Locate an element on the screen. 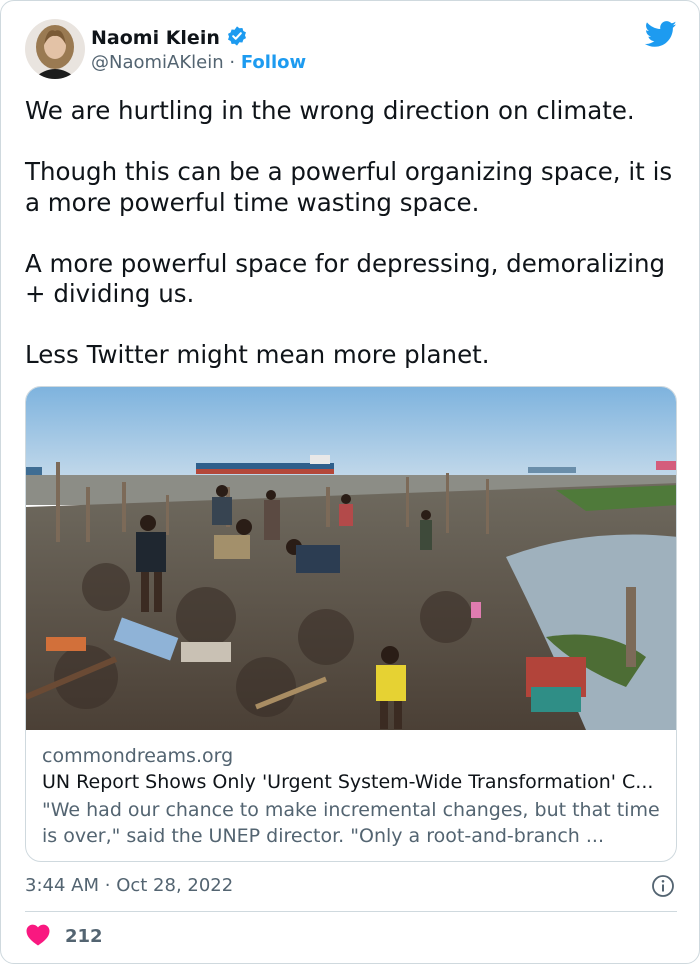 This screenshot has height=964, width=700. tweet-header: Naomi Klein @NaomiAKlein · Follow is located at coordinates (351, 50).